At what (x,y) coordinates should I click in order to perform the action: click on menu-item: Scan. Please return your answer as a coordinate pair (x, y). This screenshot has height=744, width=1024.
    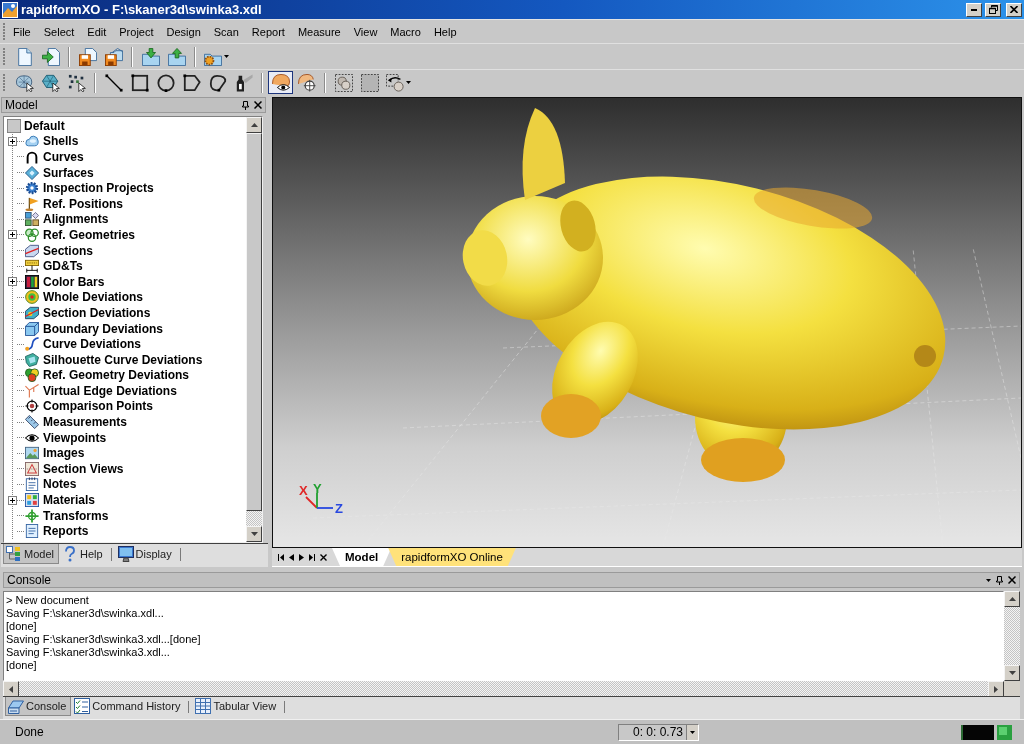
    Looking at the image, I should click on (226, 31).